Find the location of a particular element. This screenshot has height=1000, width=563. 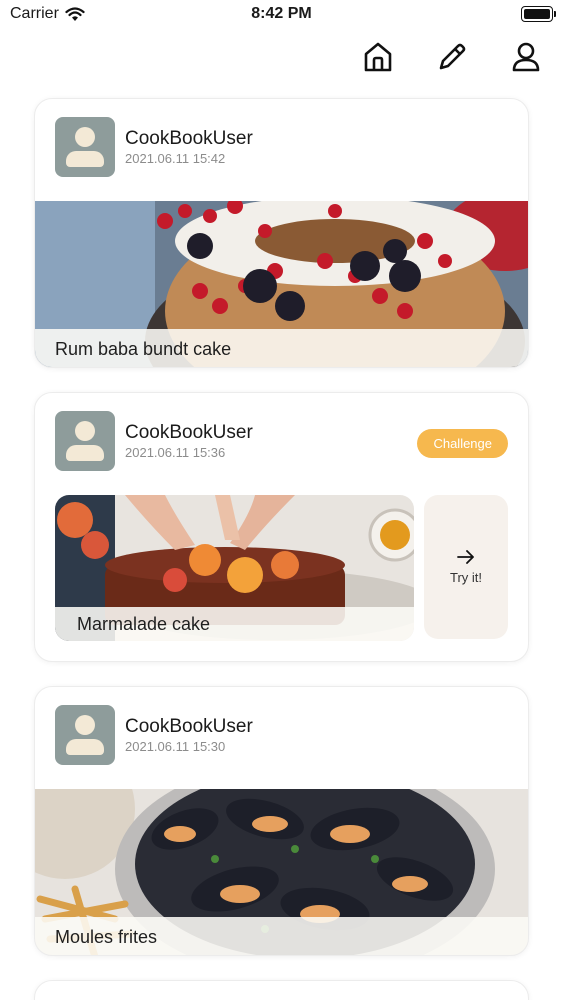

post-timestamp: 2021.06.11 15:42 is located at coordinates (175, 158).